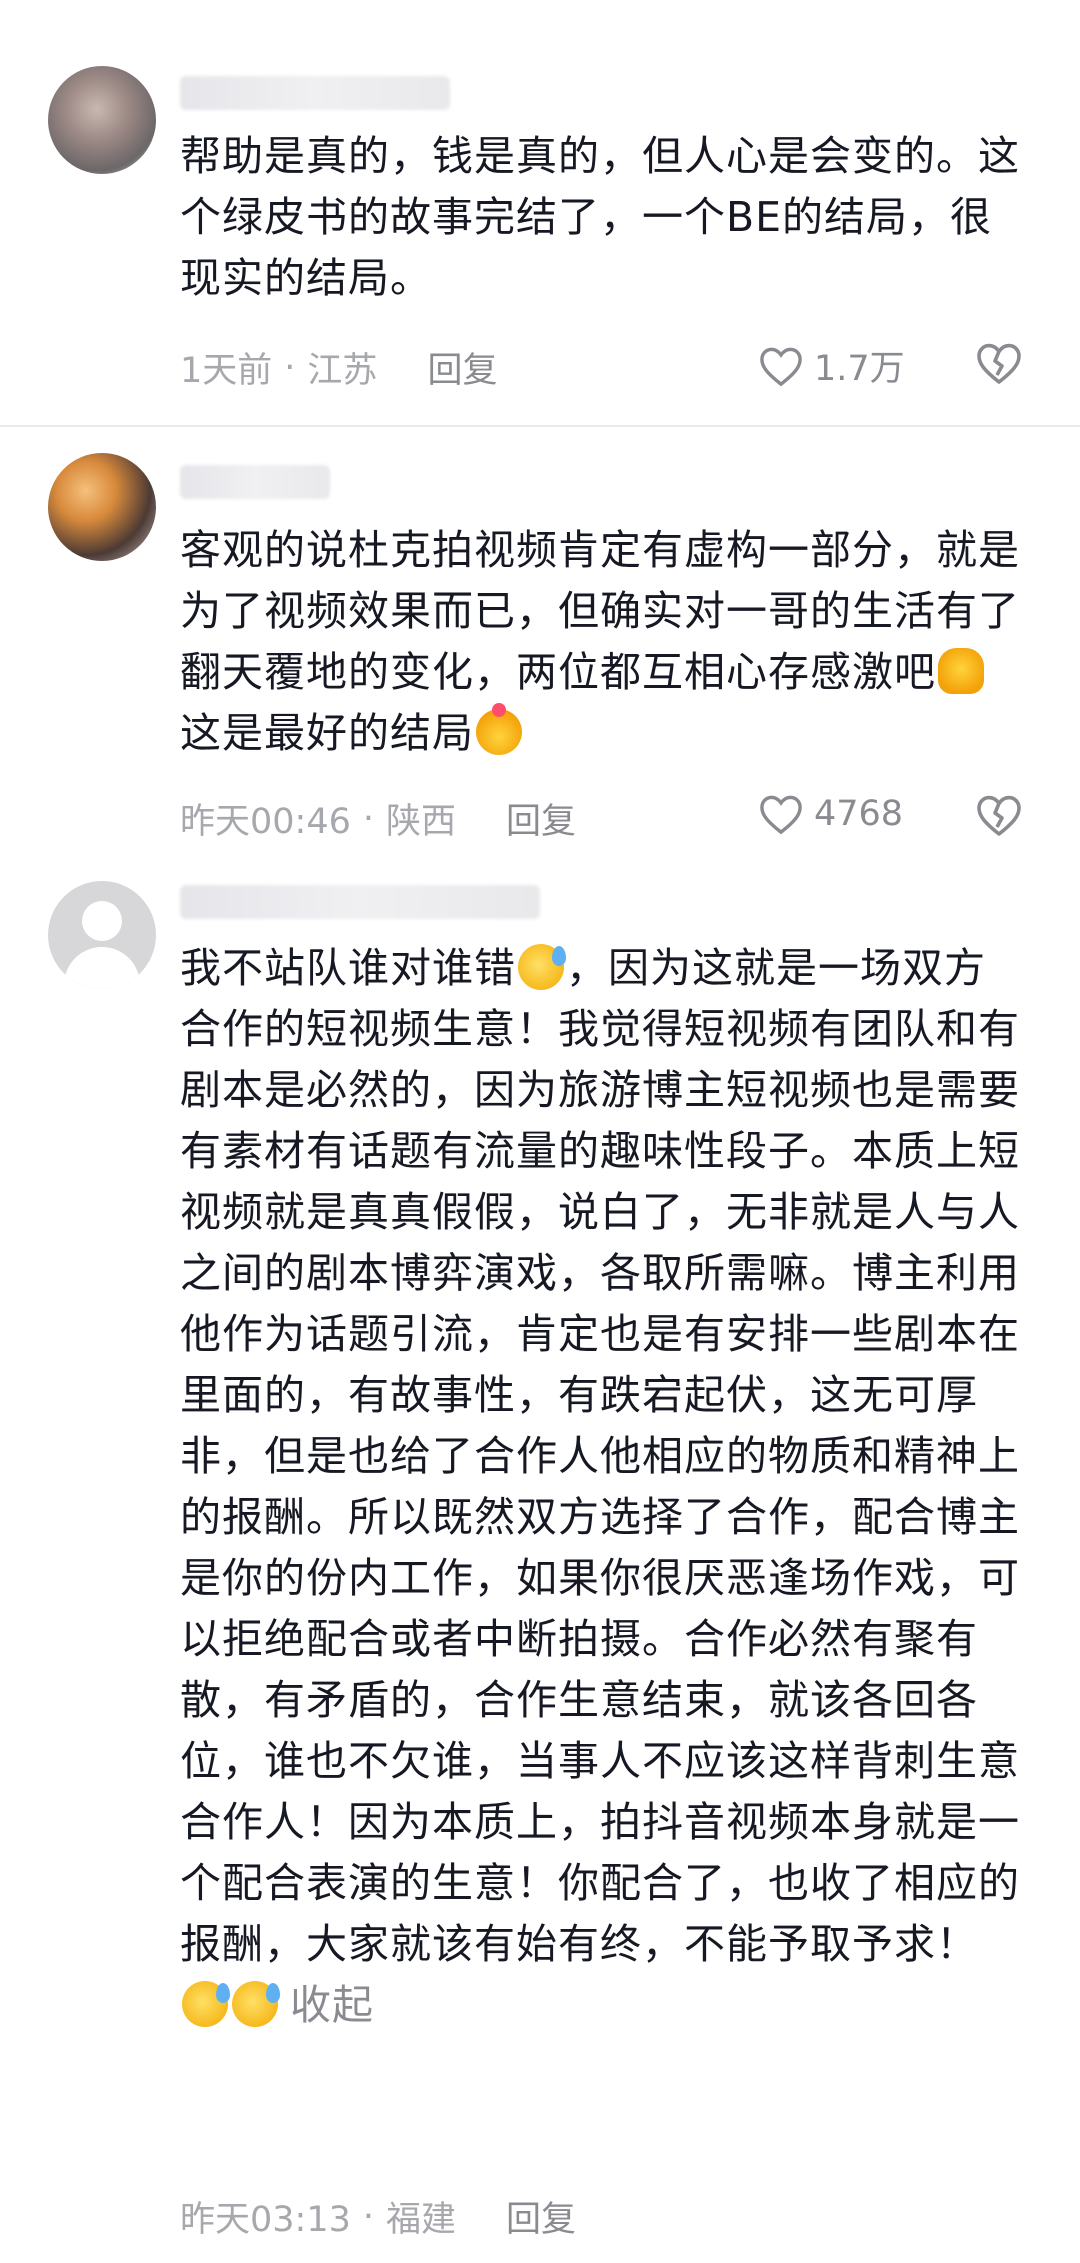 This screenshot has height=2263, width=1080. What do you see at coordinates (342, 371) in the screenshot?
I see `comment-location: 江苏` at bounding box center [342, 371].